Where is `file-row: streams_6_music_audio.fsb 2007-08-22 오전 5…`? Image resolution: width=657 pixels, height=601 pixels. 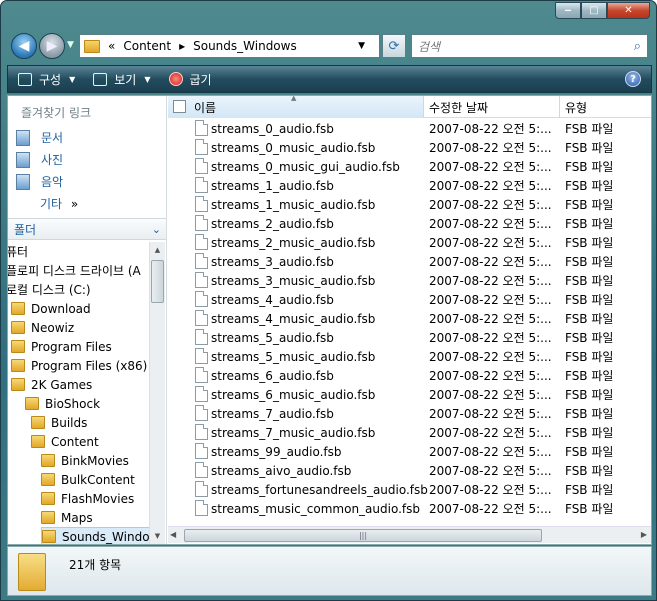
file-row: streams_6_music_audio.fsb 2007-08-22 오전 5… is located at coordinates (409, 394).